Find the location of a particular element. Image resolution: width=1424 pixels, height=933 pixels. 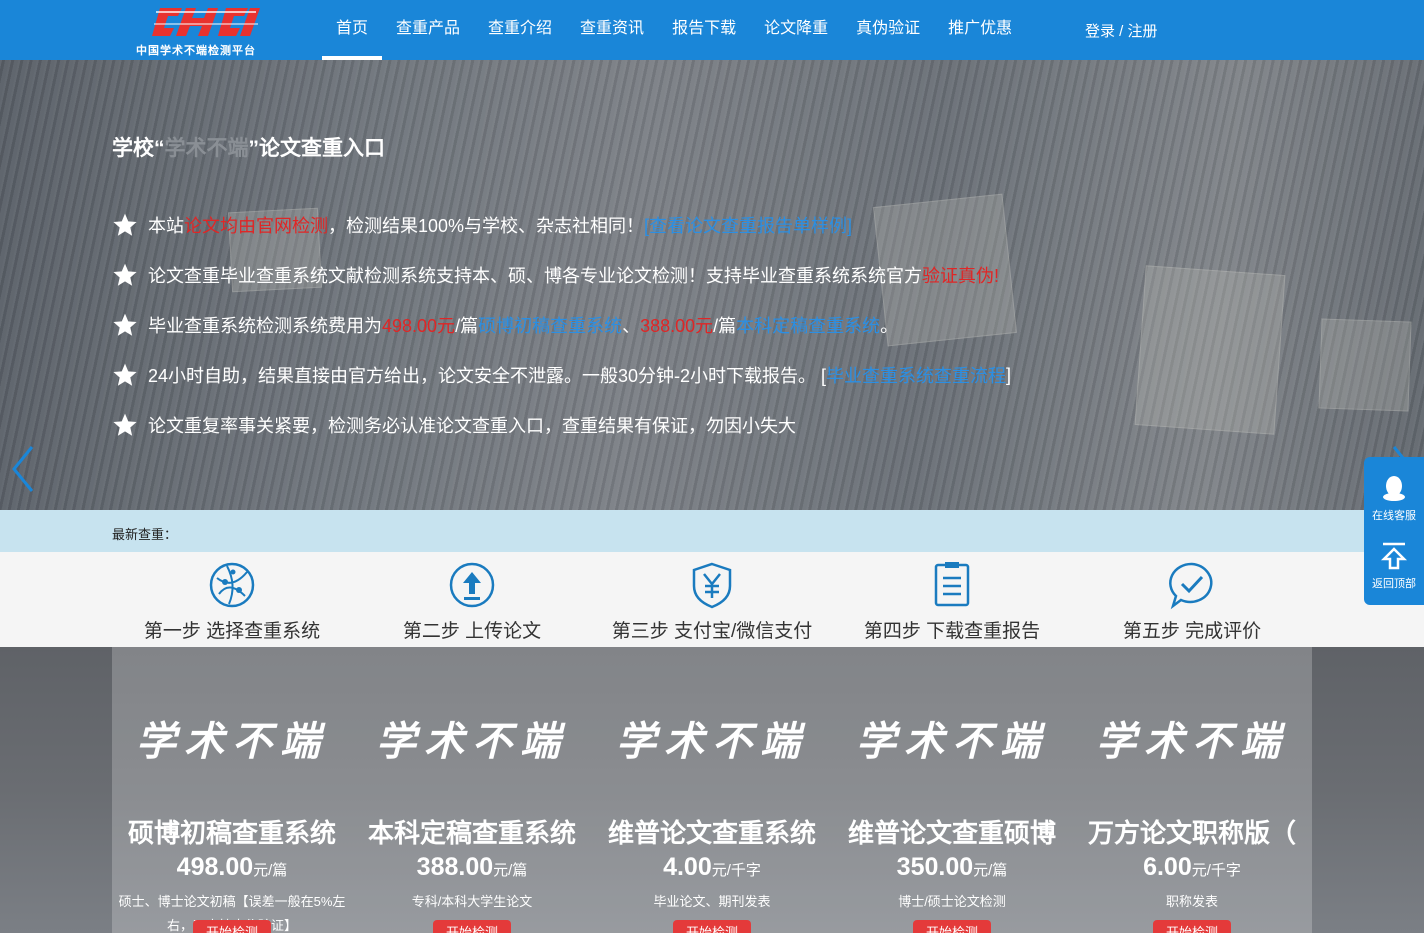

step-item: 第五步 完成评价 is located at coordinates (1192, 601).